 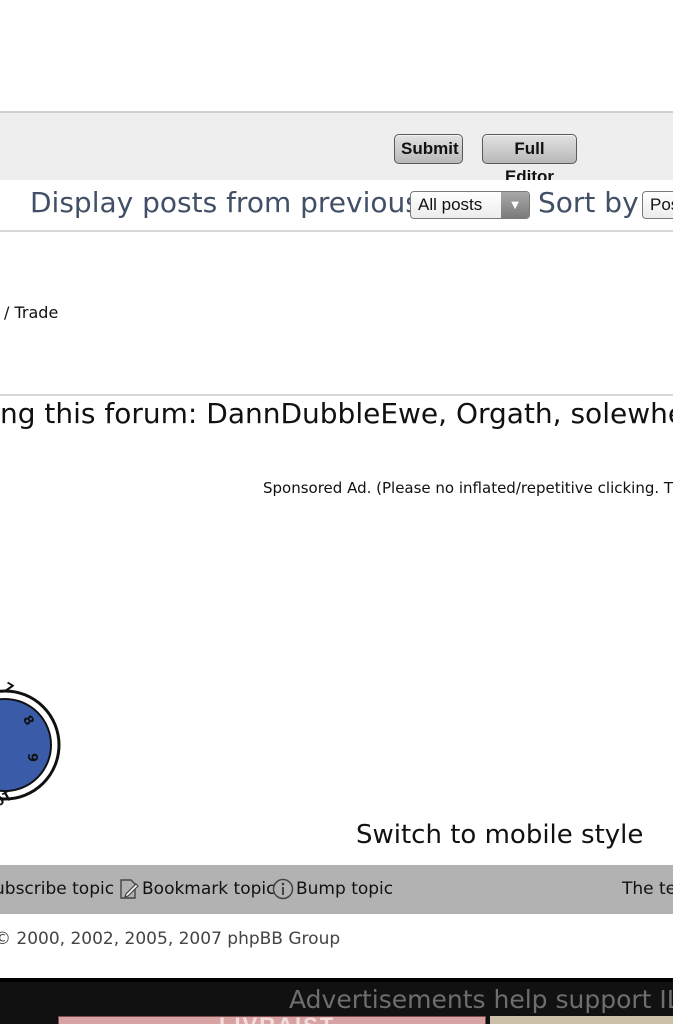 What do you see at coordinates (336, 148) in the screenshot?
I see `quick-reply-bar: Submit Full Editor` at bounding box center [336, 148].